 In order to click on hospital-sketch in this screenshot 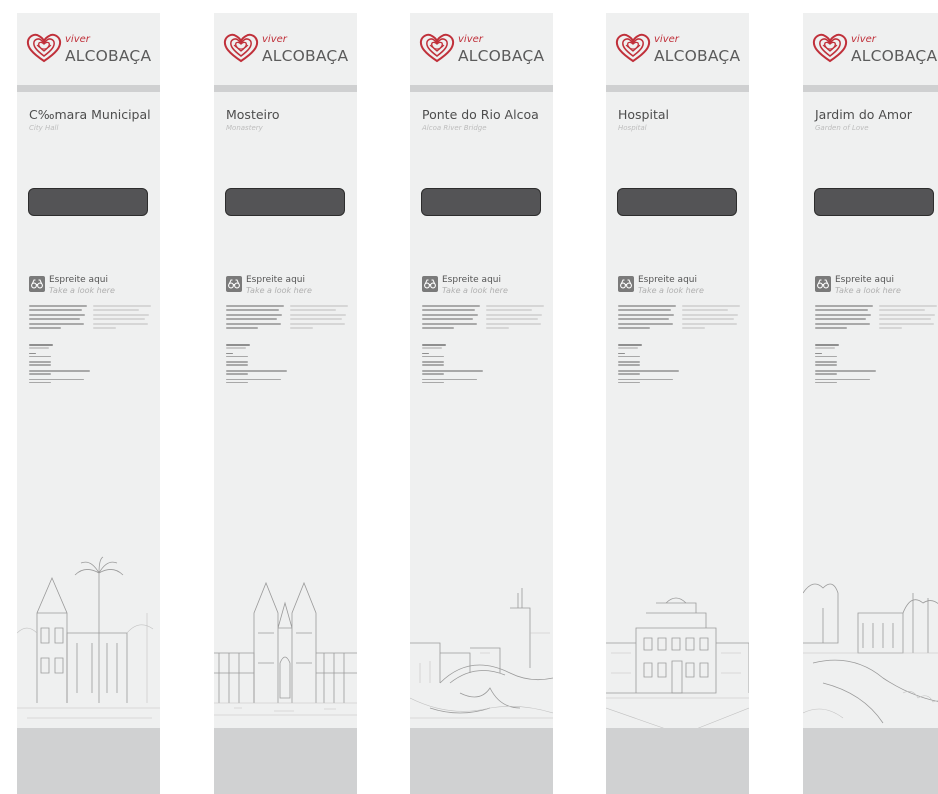, I will do `click(677, 631)`.